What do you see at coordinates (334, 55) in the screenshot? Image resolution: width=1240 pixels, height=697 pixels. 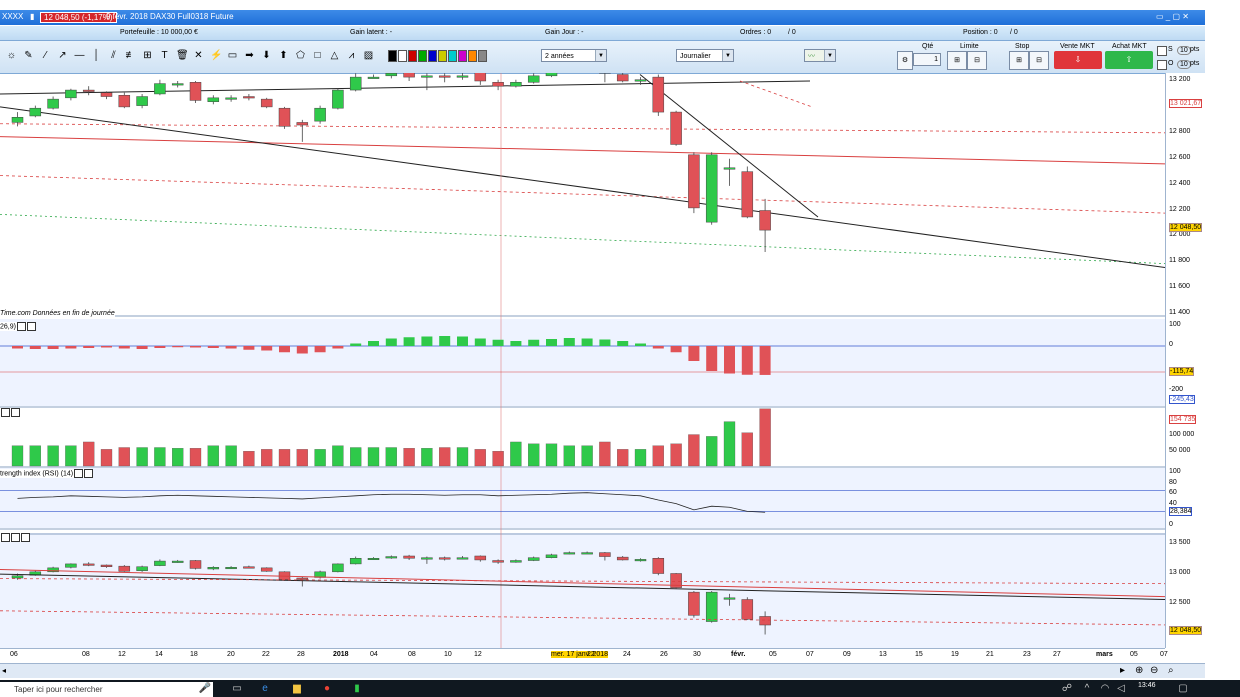 I see `triangle-icon: △` at bounding box center [334, 55].